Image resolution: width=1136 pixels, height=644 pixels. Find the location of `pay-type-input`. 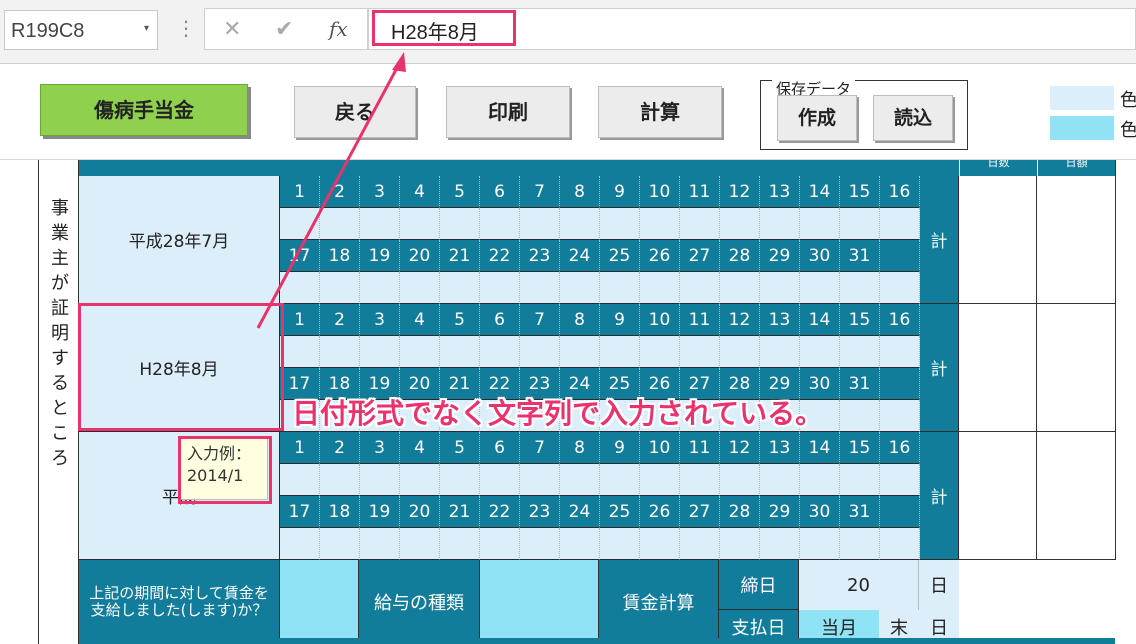

pay-type-input is located at coordinates (539, 602).